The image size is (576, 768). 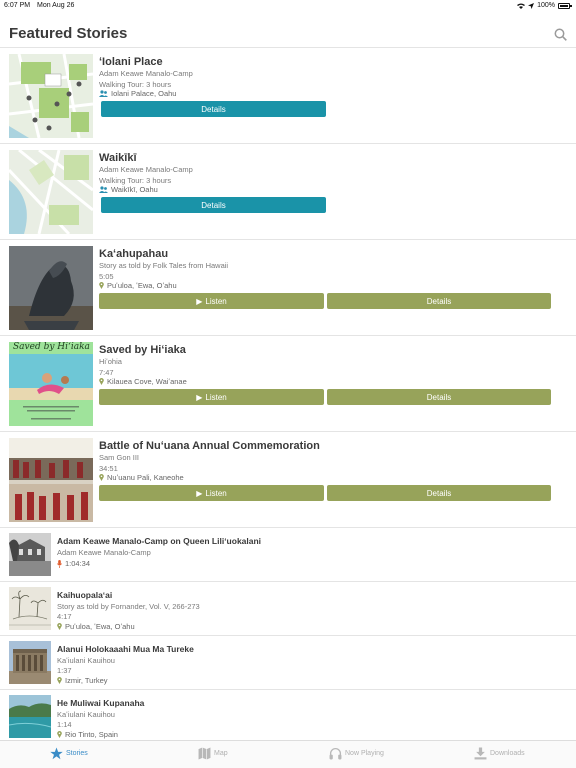 I want to click on story-location: Izmir, Turkey, so click(x=82, y=680).